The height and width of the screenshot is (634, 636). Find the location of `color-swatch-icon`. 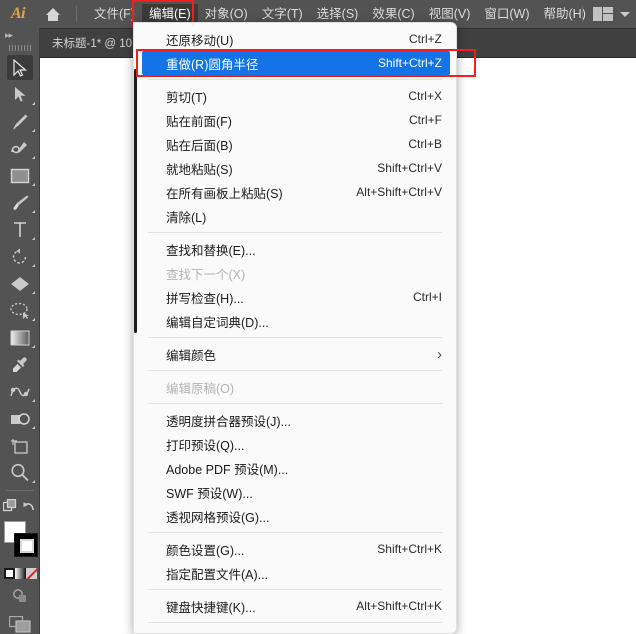

color-swatch-icon is located at coordinates (9, 573).